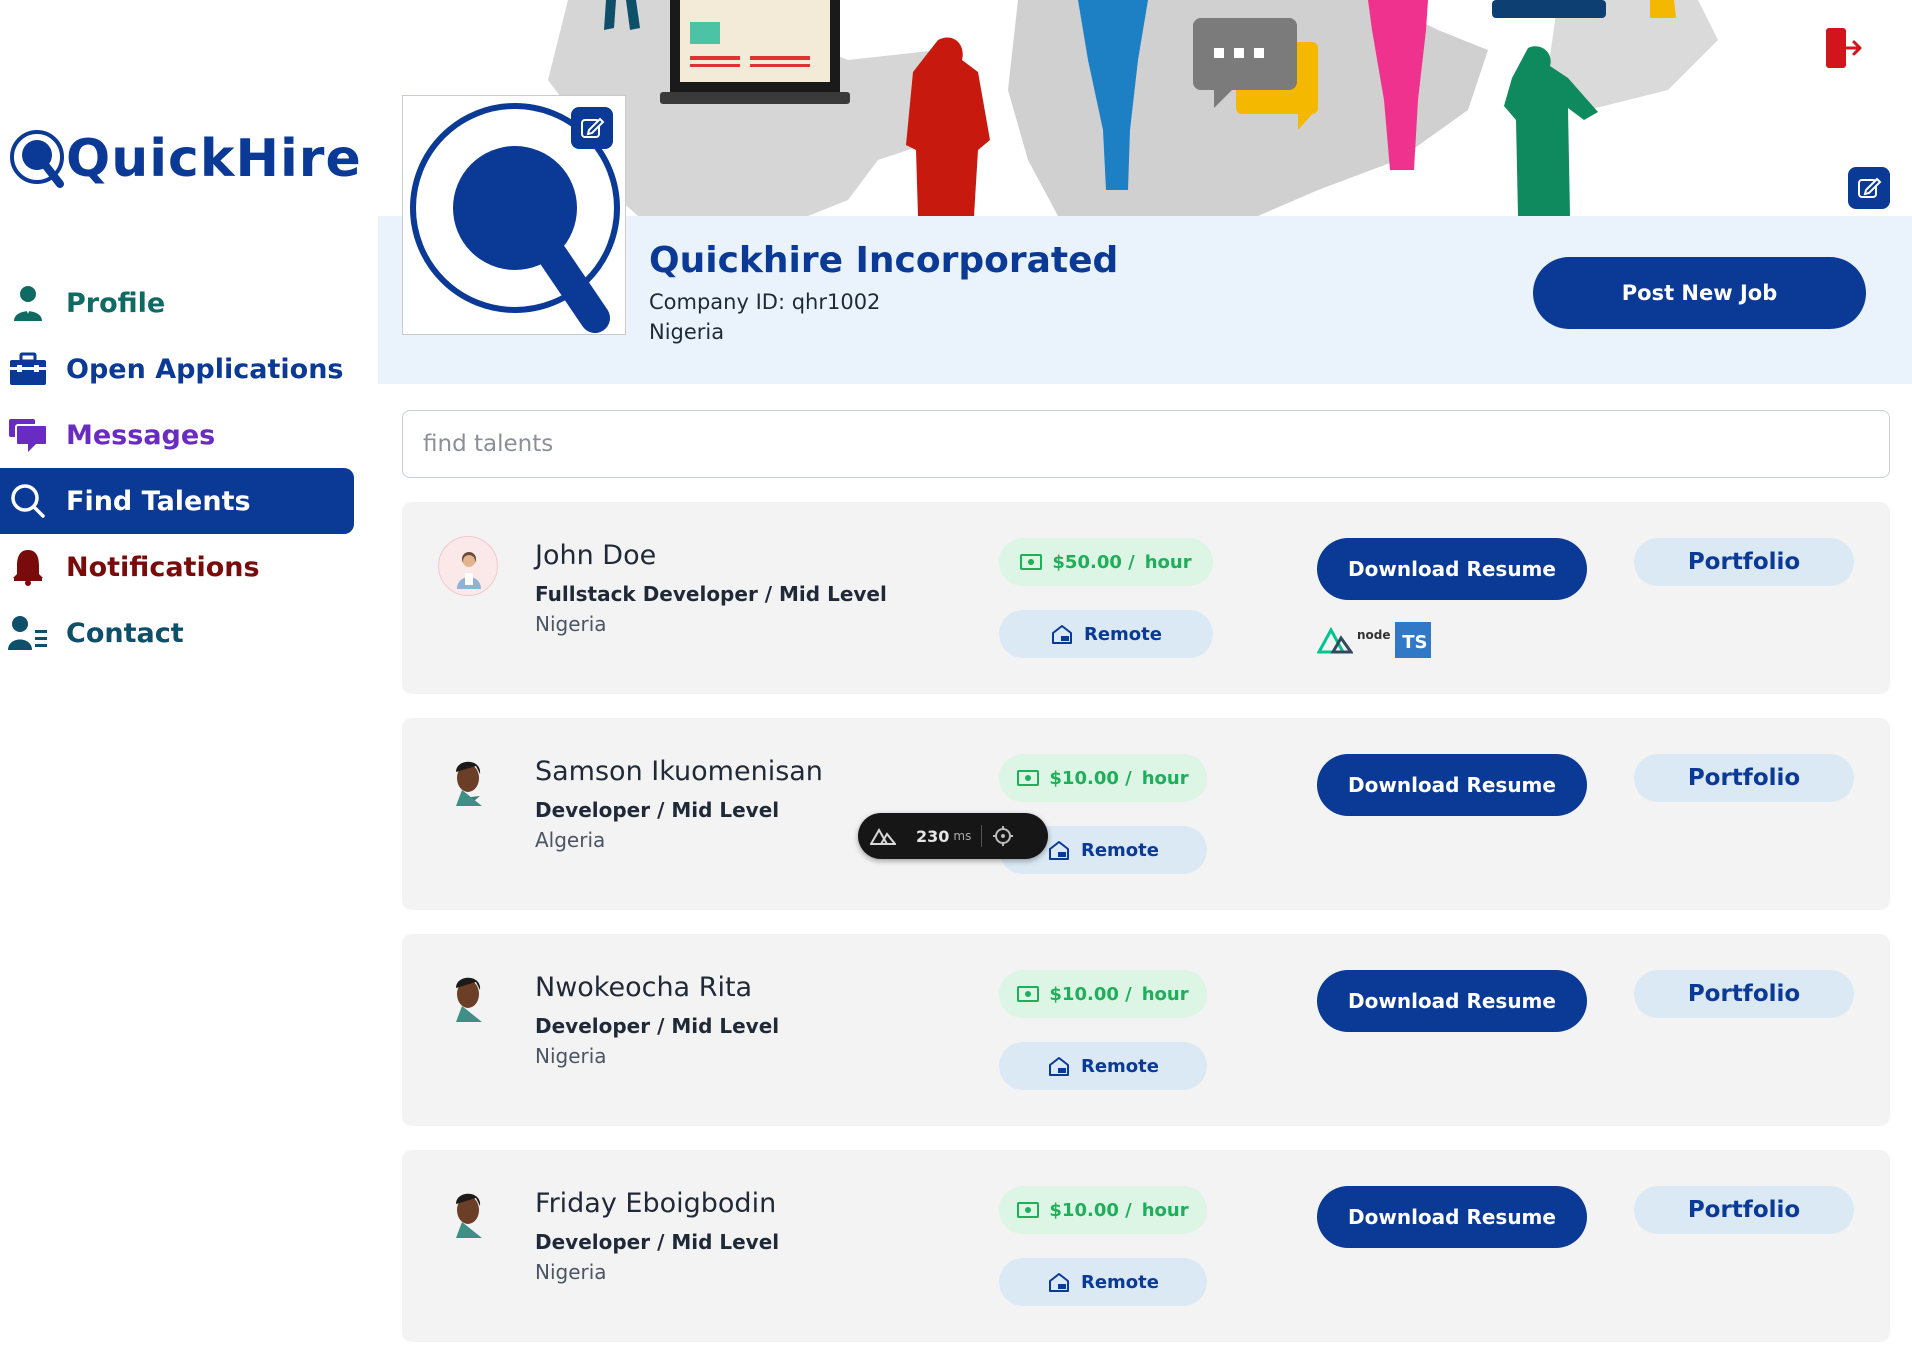  I want to click on rate-value: $50.00 /, so click(1093, 562).